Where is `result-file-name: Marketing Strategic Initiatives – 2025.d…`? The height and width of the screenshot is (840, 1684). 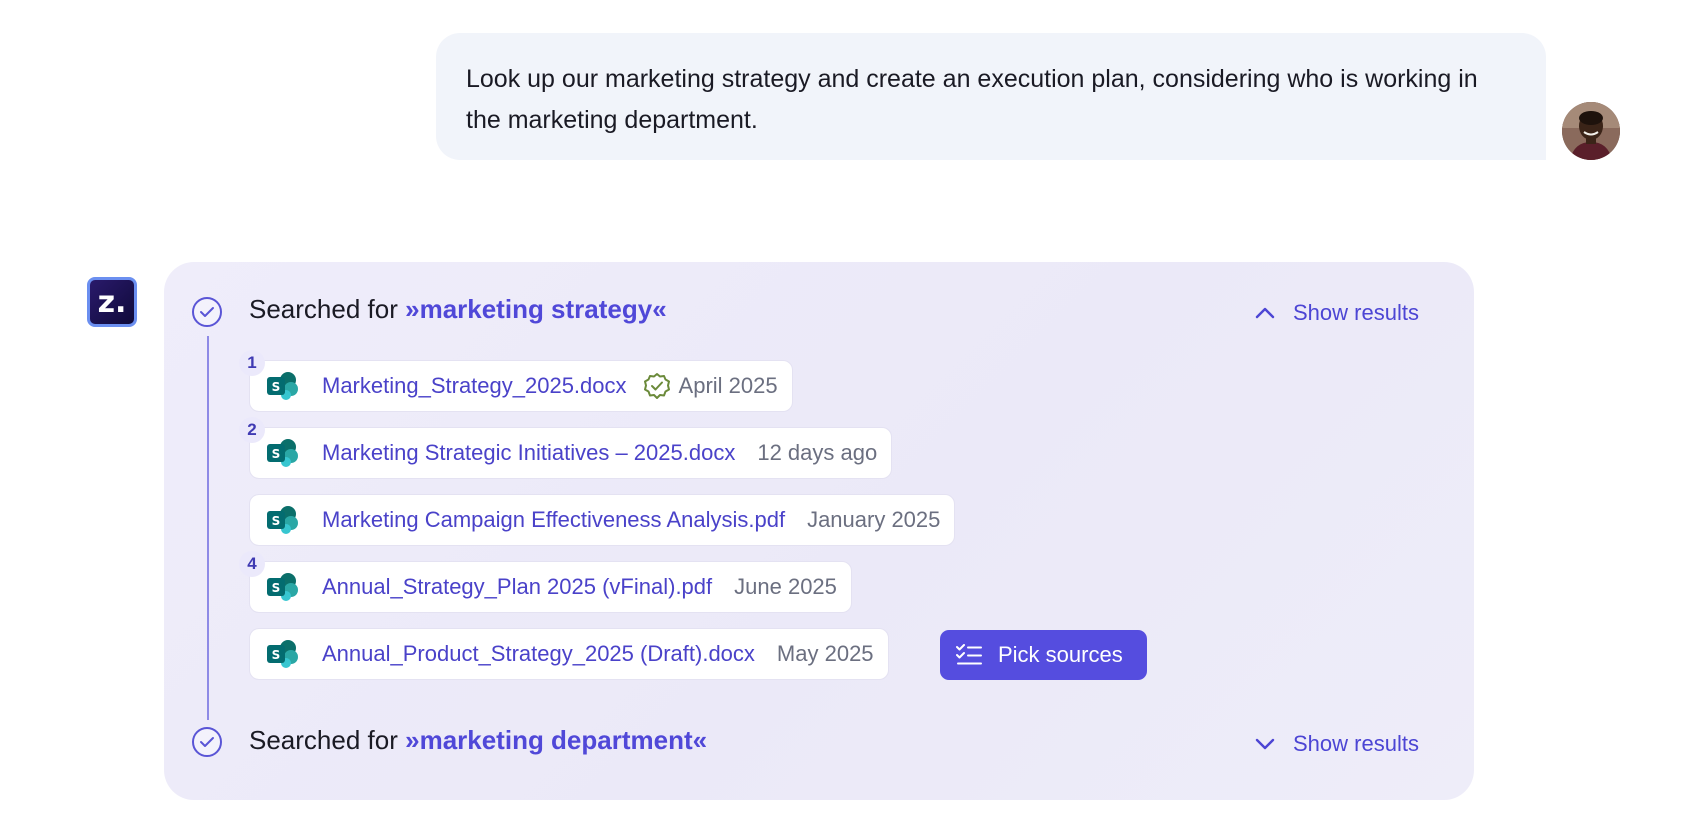
result-file-name: Marketing Strategic Initiatives – 2025.d… is located at coordinates (529, 452).